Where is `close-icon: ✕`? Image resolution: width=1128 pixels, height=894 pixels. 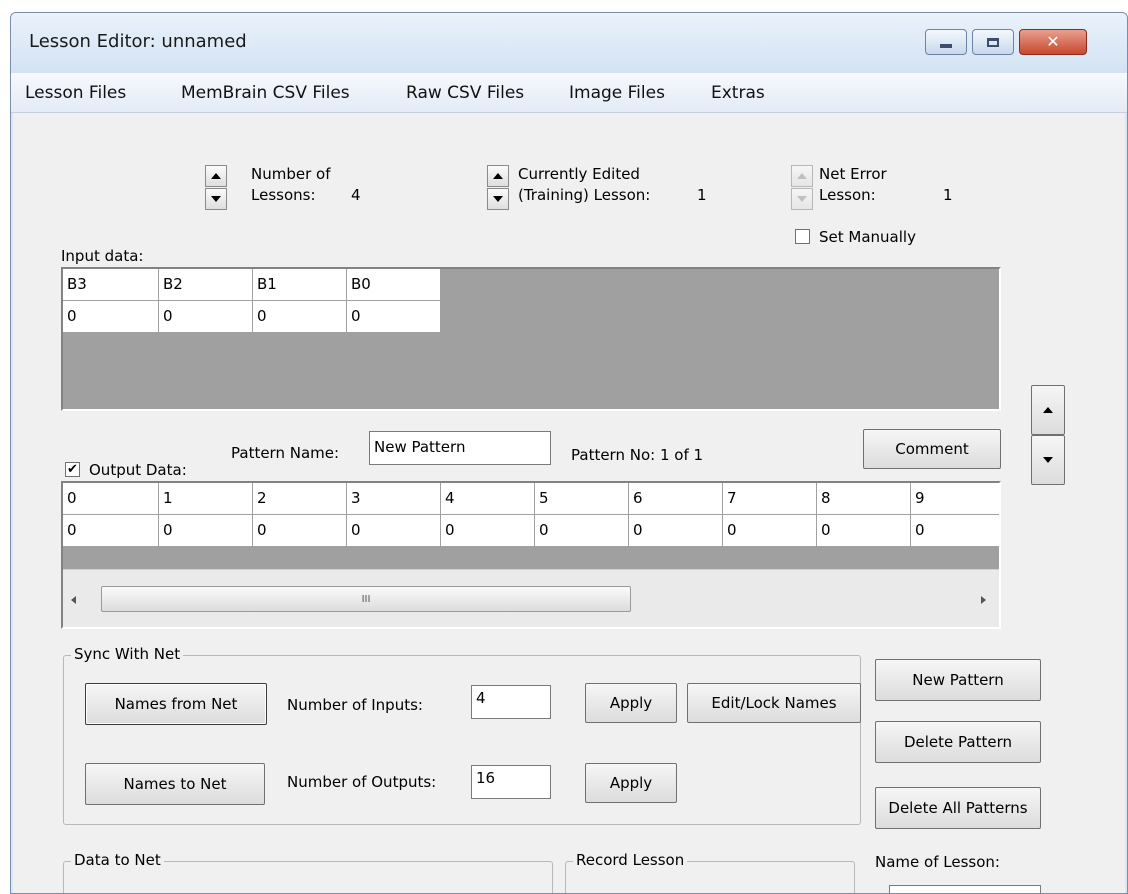 close-icon: ✕ is located at coordinates (1053, 41).